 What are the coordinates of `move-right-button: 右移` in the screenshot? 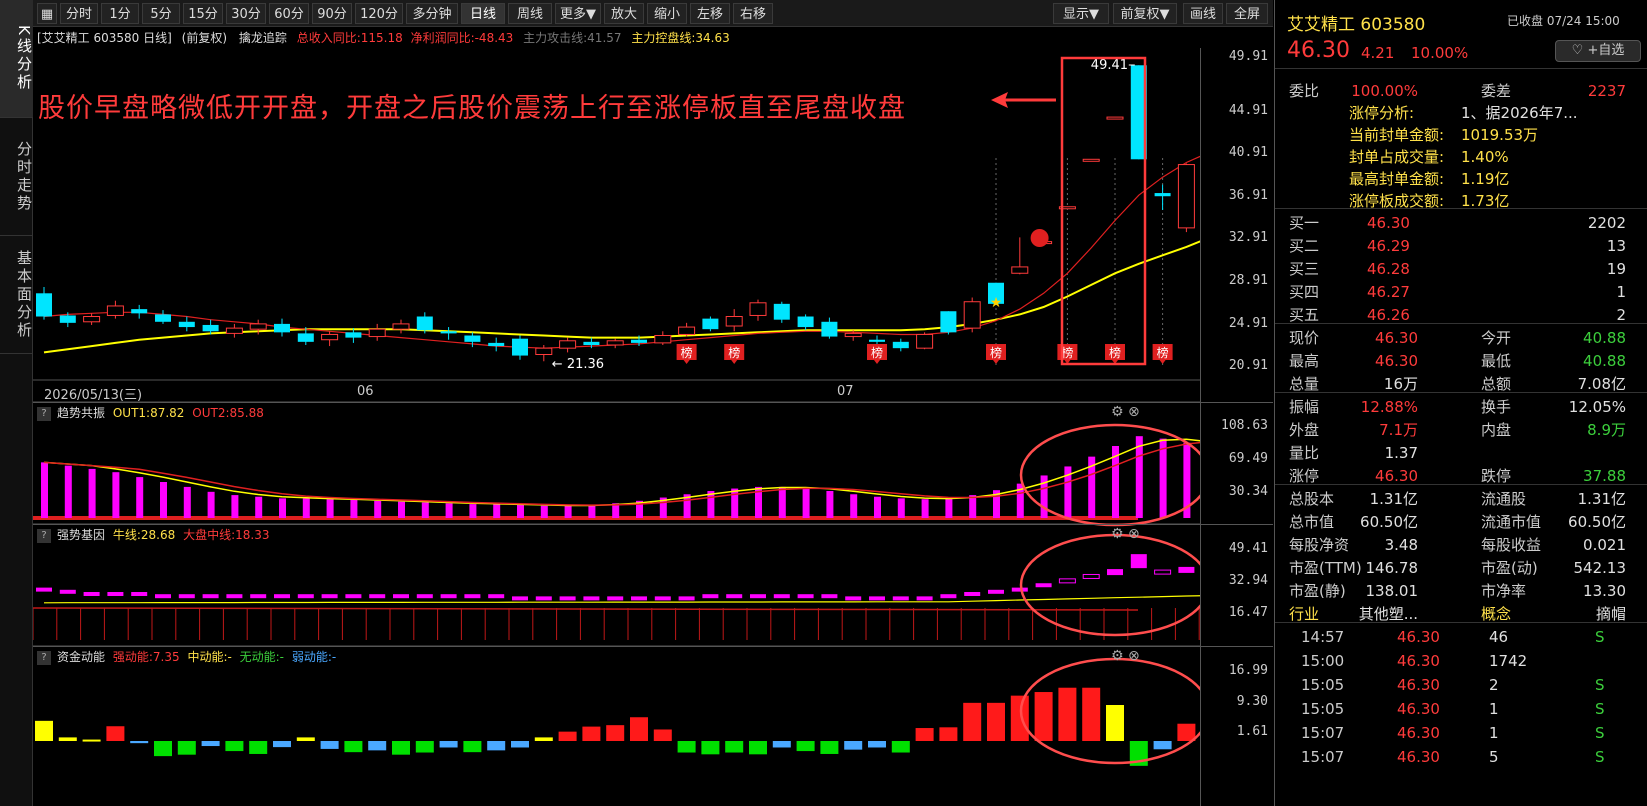 It's located at (753, 13).